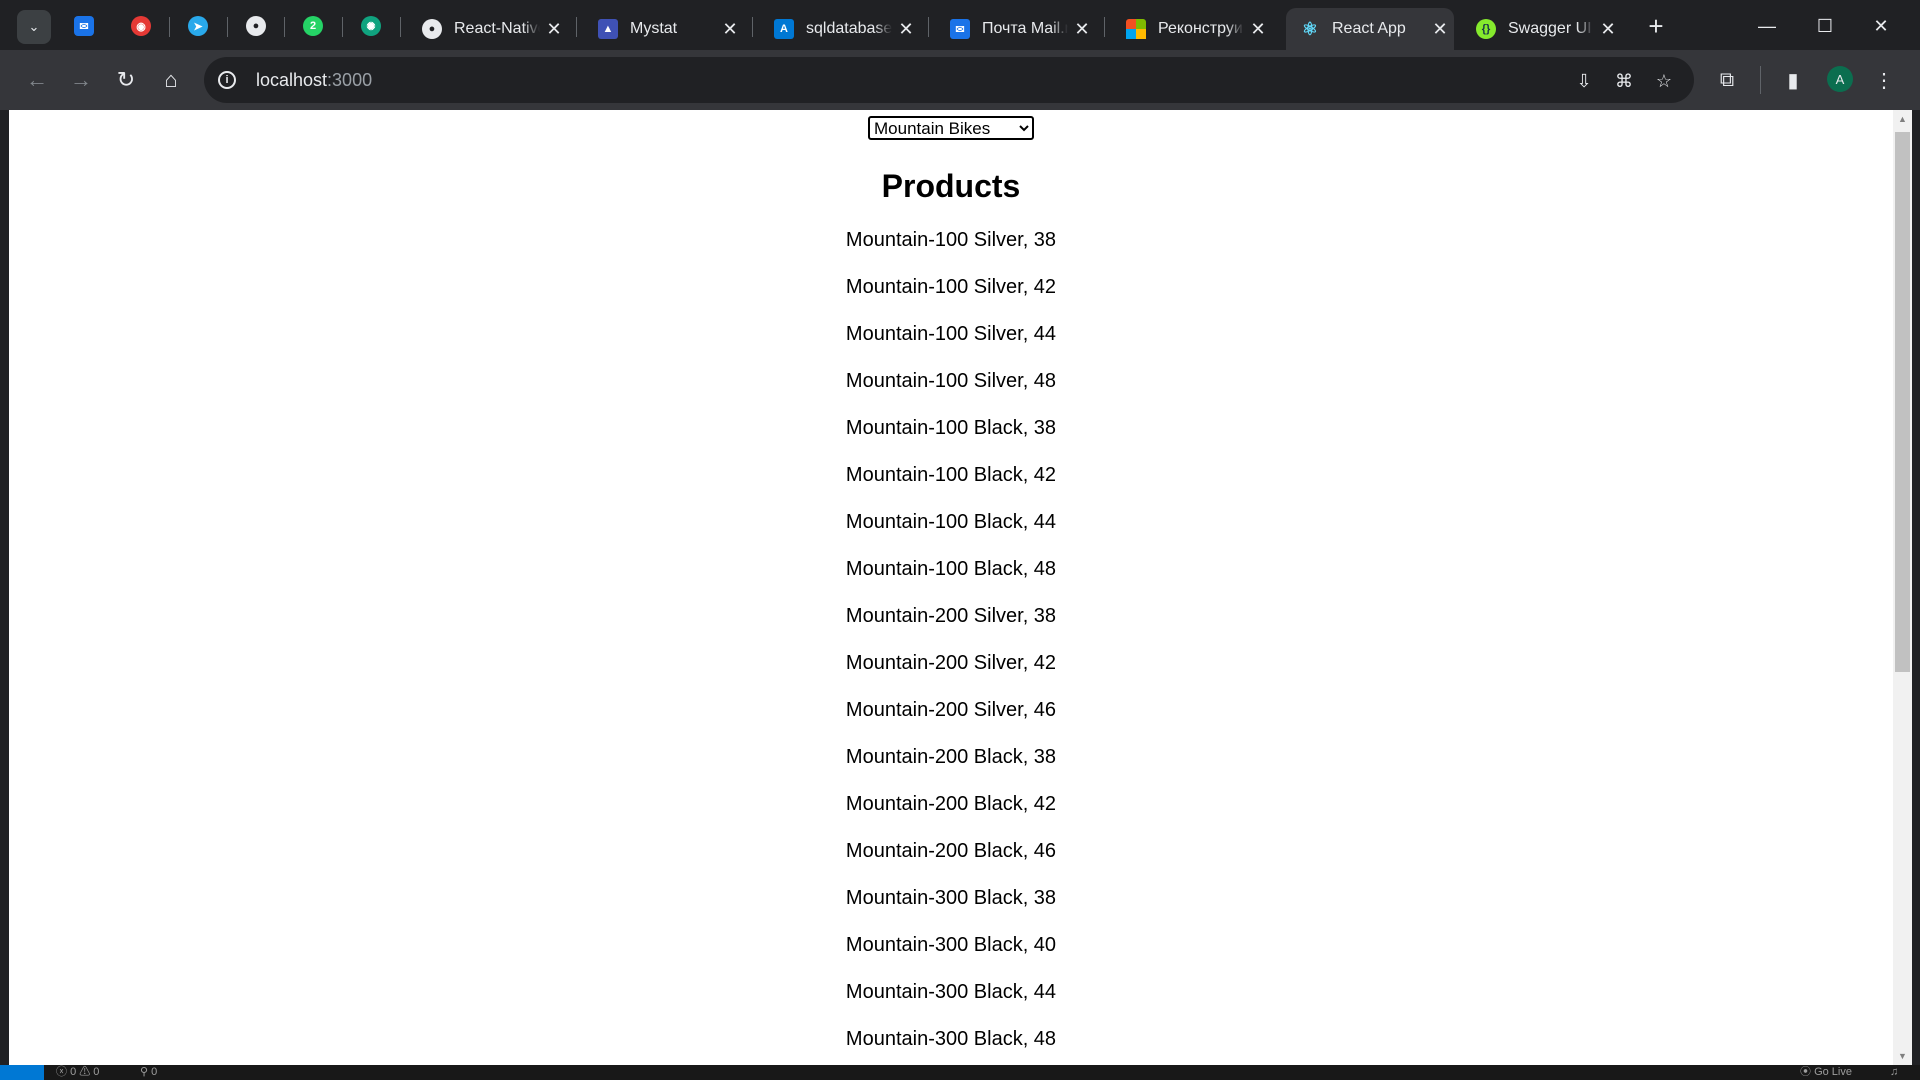 The image size is (1920, 1080). What do you see at coordinates (951, 663) in the screenshot?
I see `product-item: Mountain-200 Silver, 42` at bounding box center [951, 663].